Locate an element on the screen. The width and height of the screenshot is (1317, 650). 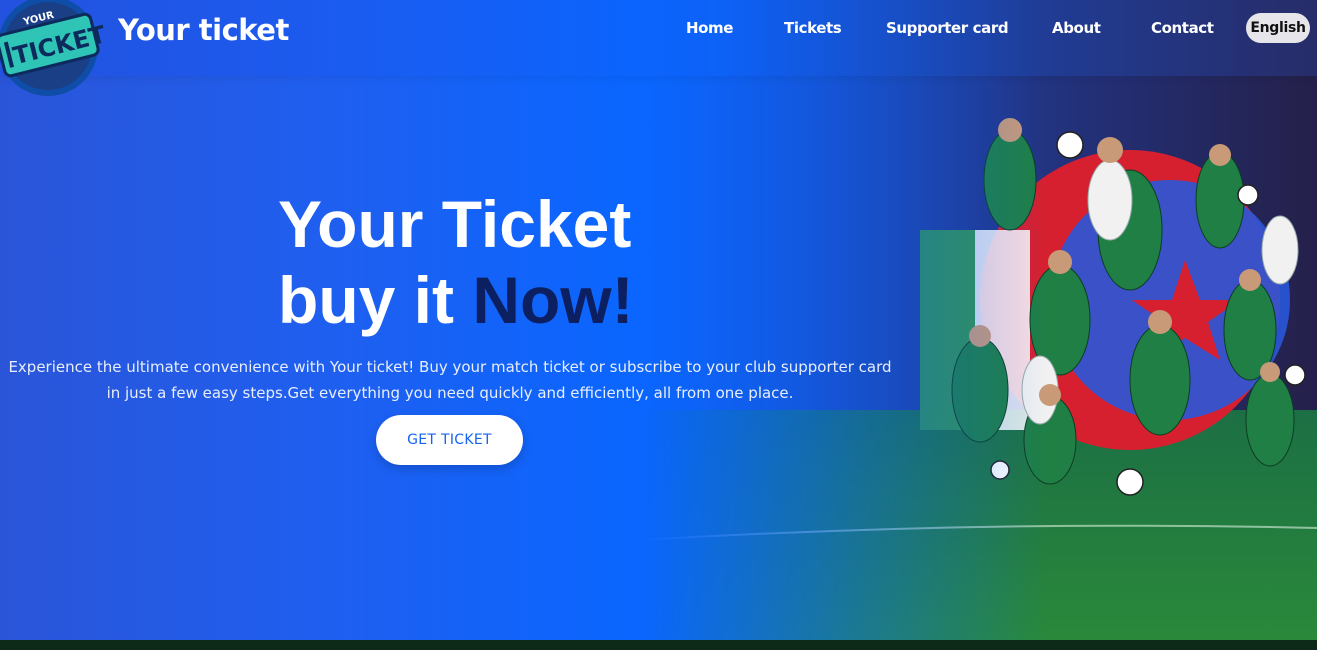
nav-item-tickets: Tickets is located at coordinates (813, 28).